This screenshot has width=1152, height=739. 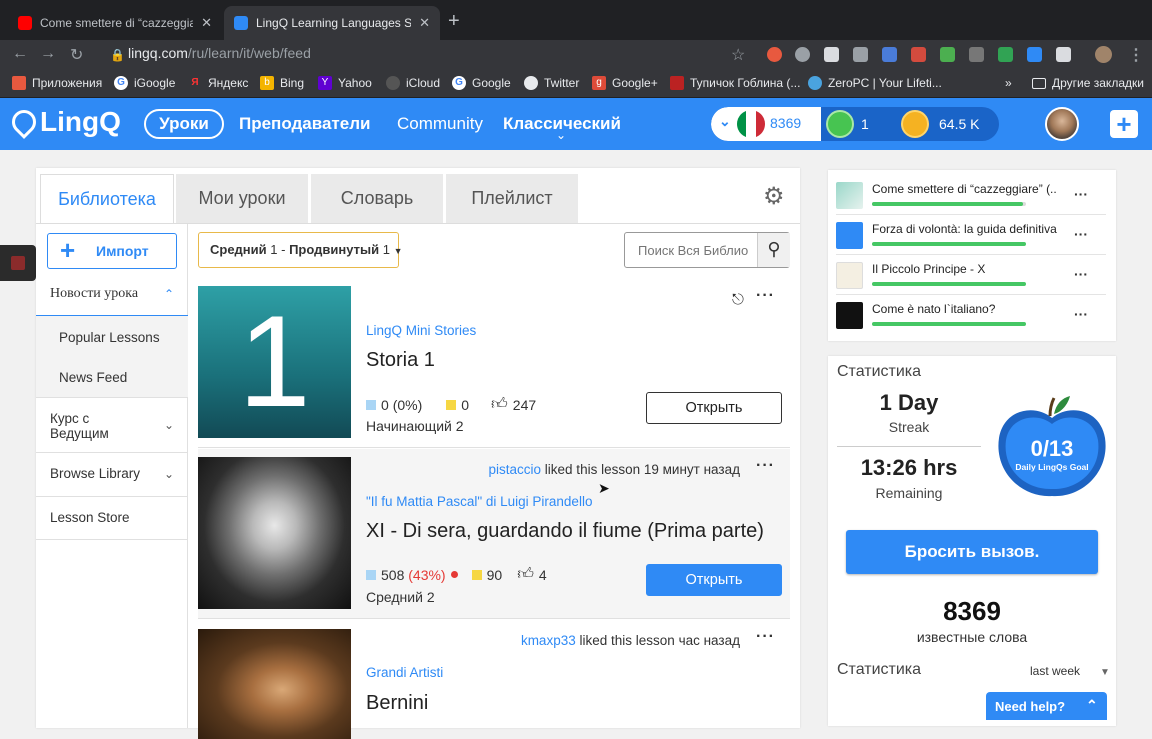 I want to click on lock-icon: 🔒, so click(x=117, y=55).